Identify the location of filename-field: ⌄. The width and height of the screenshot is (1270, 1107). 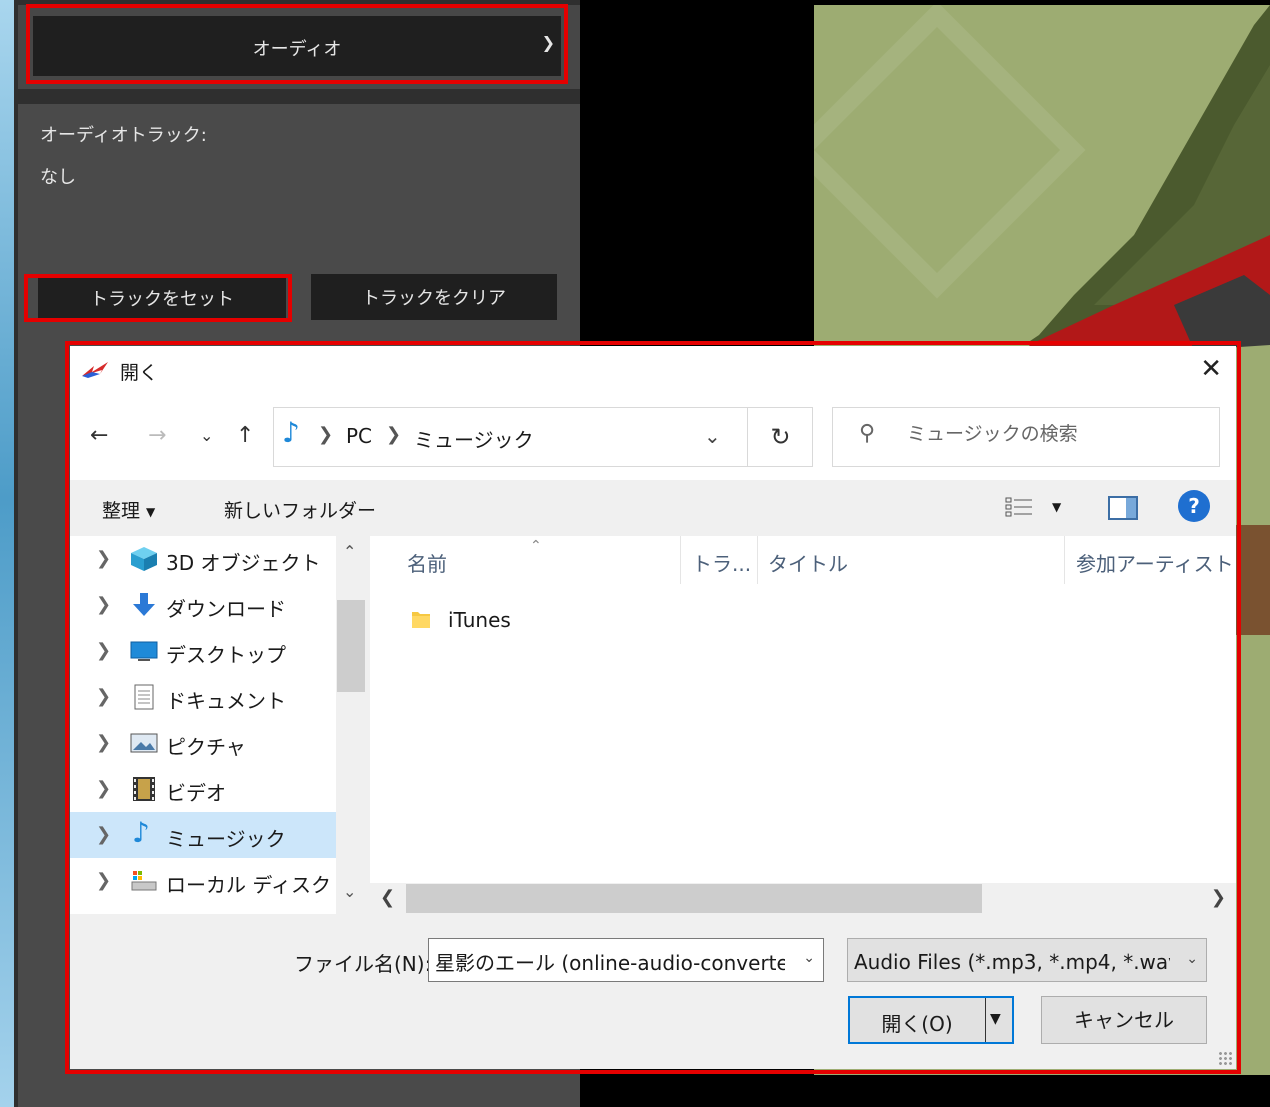
(626, 960).